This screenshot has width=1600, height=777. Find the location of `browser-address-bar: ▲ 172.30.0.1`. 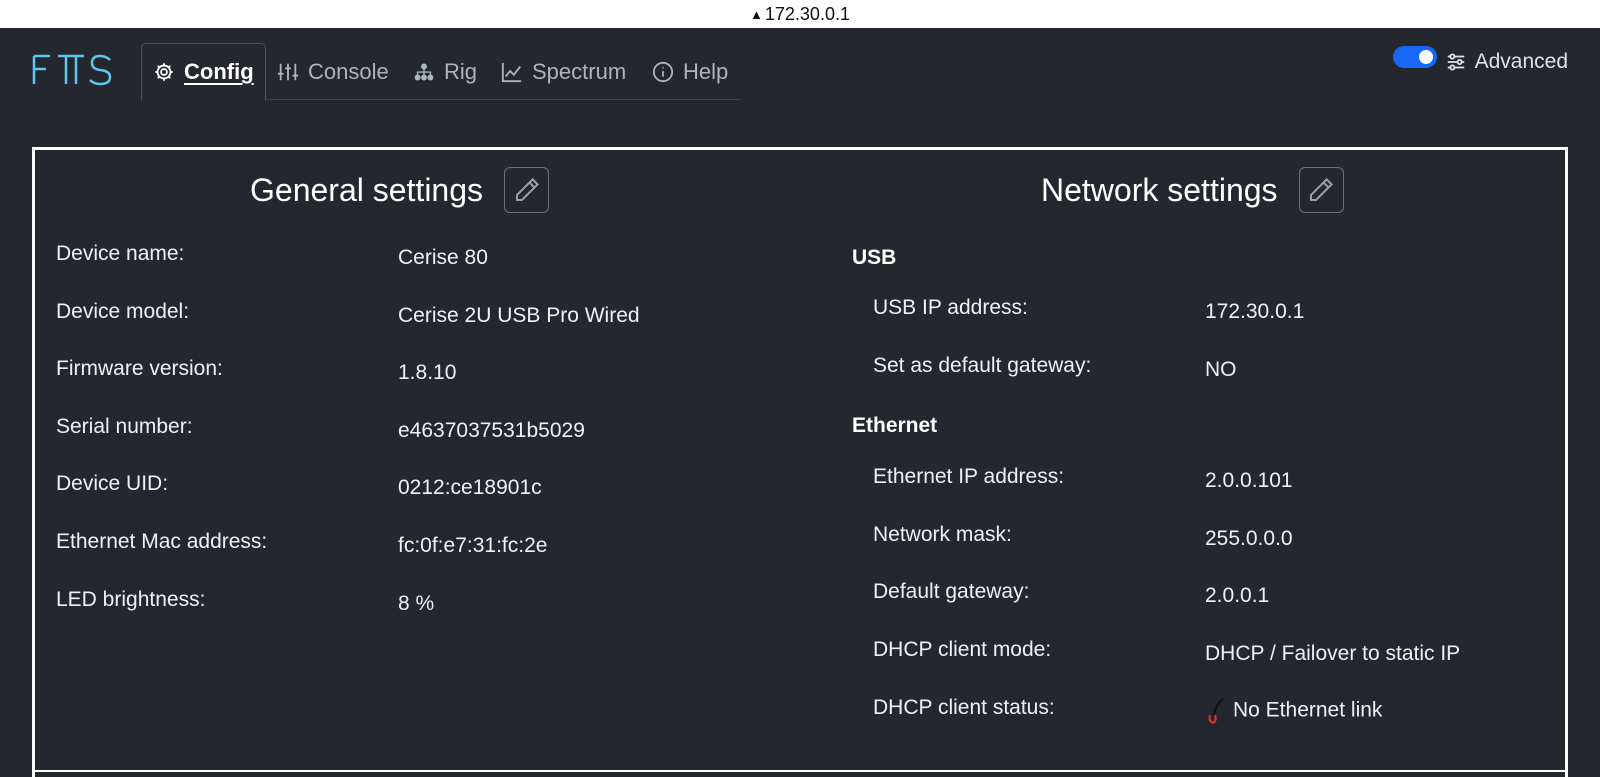

browser-address-bar: ▲ 172.30.0.1 is located at coordinates (800, 14).